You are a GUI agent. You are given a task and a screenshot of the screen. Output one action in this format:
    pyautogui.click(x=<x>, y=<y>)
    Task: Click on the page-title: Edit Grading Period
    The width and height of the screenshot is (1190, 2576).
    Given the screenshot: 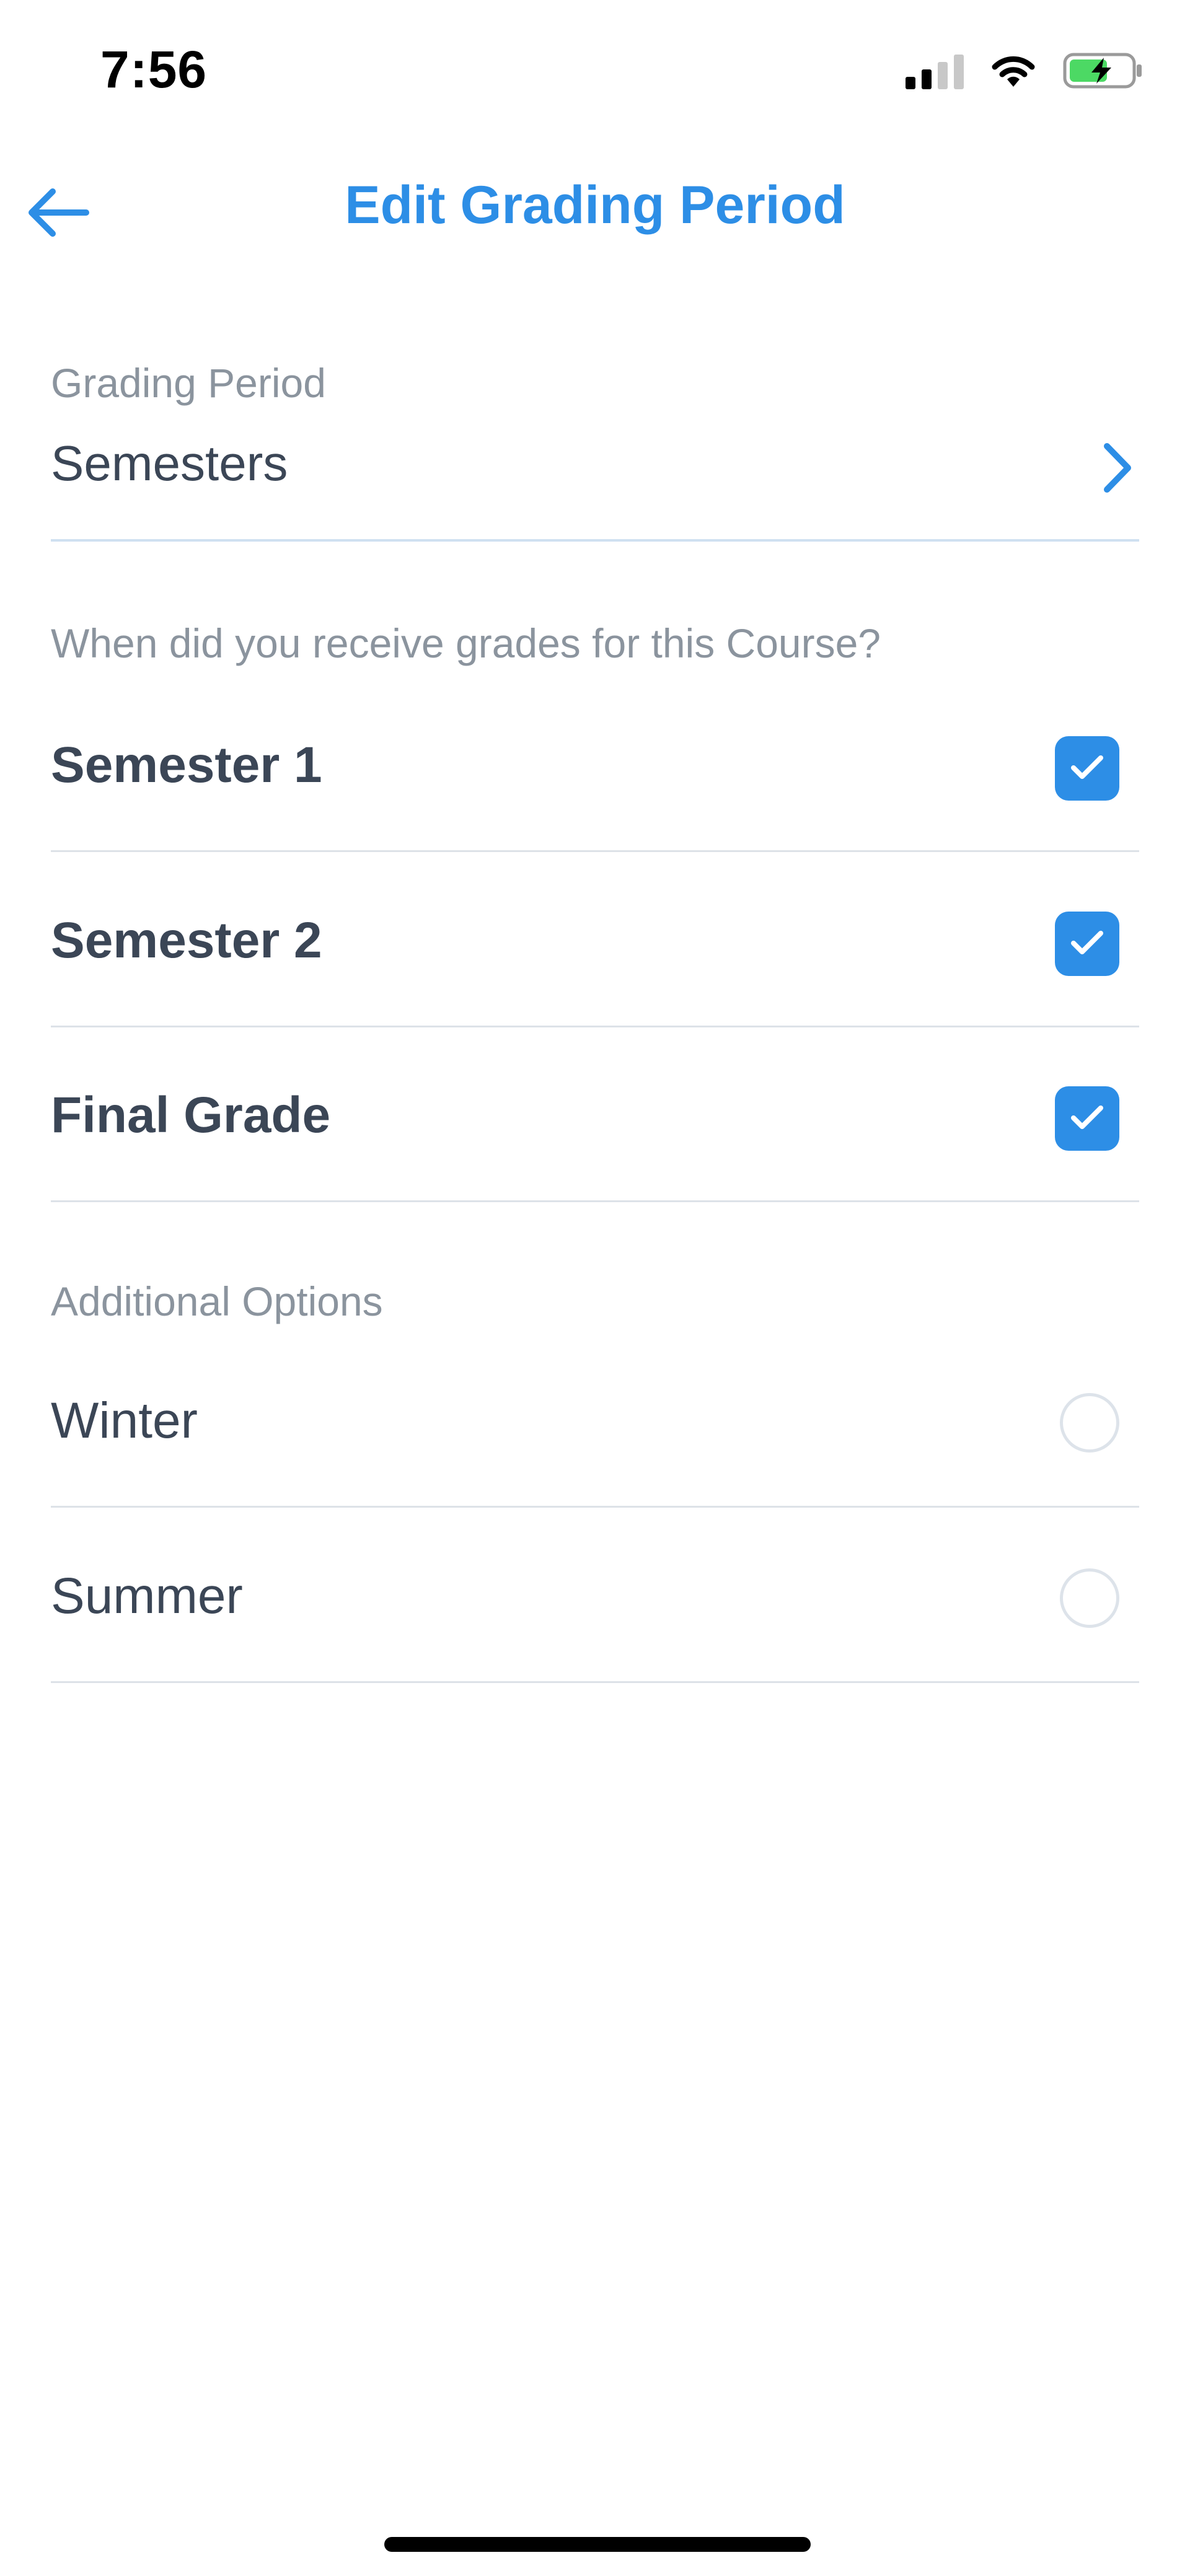 What is the action you would take?
    pyautogui.click(x=595, y=205)
    